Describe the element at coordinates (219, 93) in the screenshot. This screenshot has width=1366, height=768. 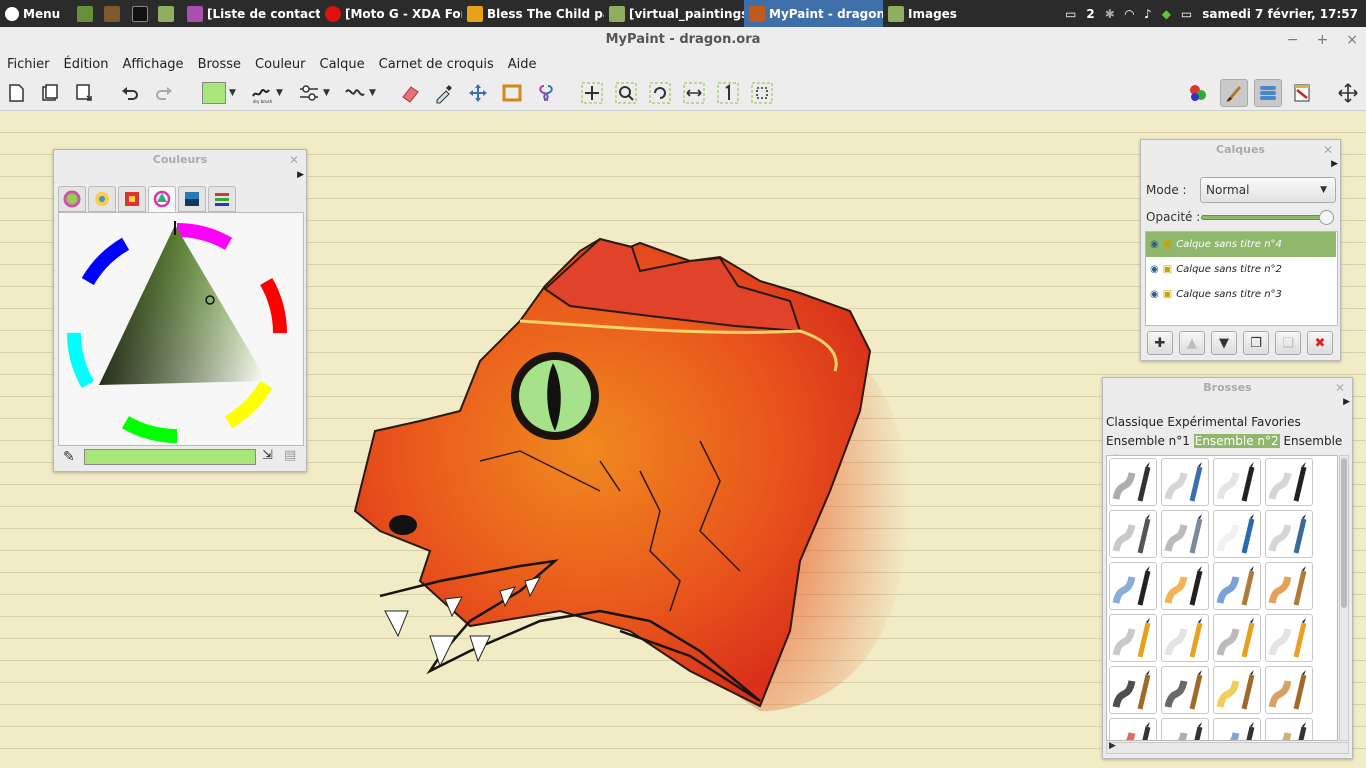
I see `color-picker-button: ▼` at that location.